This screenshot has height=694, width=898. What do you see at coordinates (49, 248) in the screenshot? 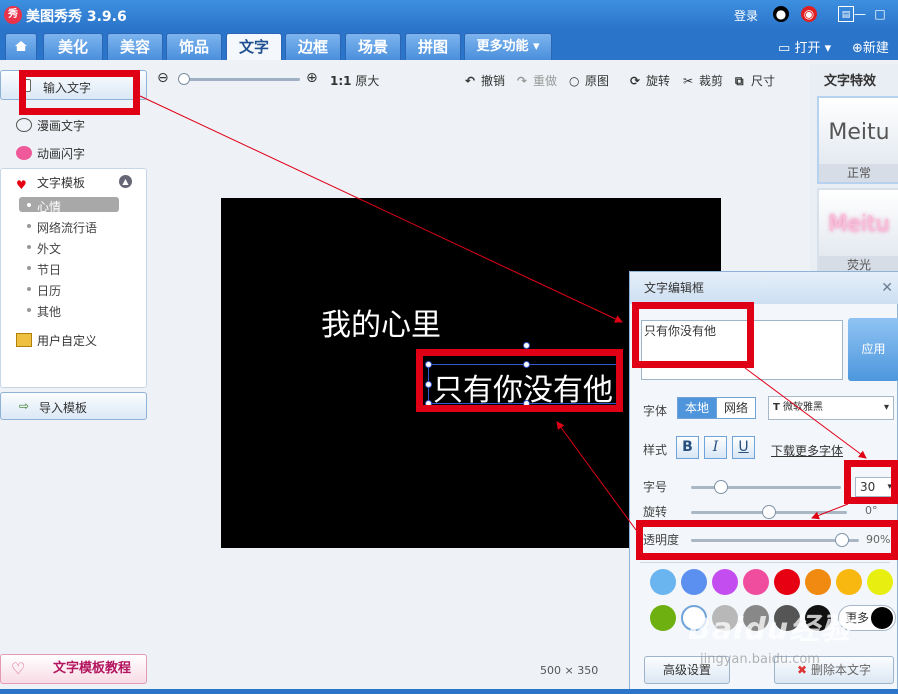
I see `sub-item-foreign: 外文` at bounding box center [49, 248].